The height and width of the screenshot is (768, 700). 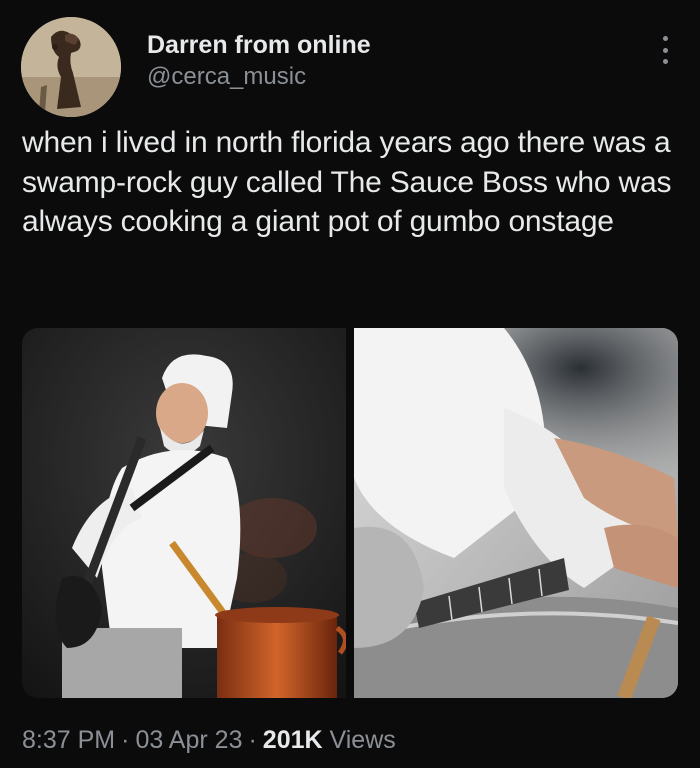 What do you see at coordinates (292, 740) in the screenshot?
I see `views-count: 201K` at bounding box center [292, 740].